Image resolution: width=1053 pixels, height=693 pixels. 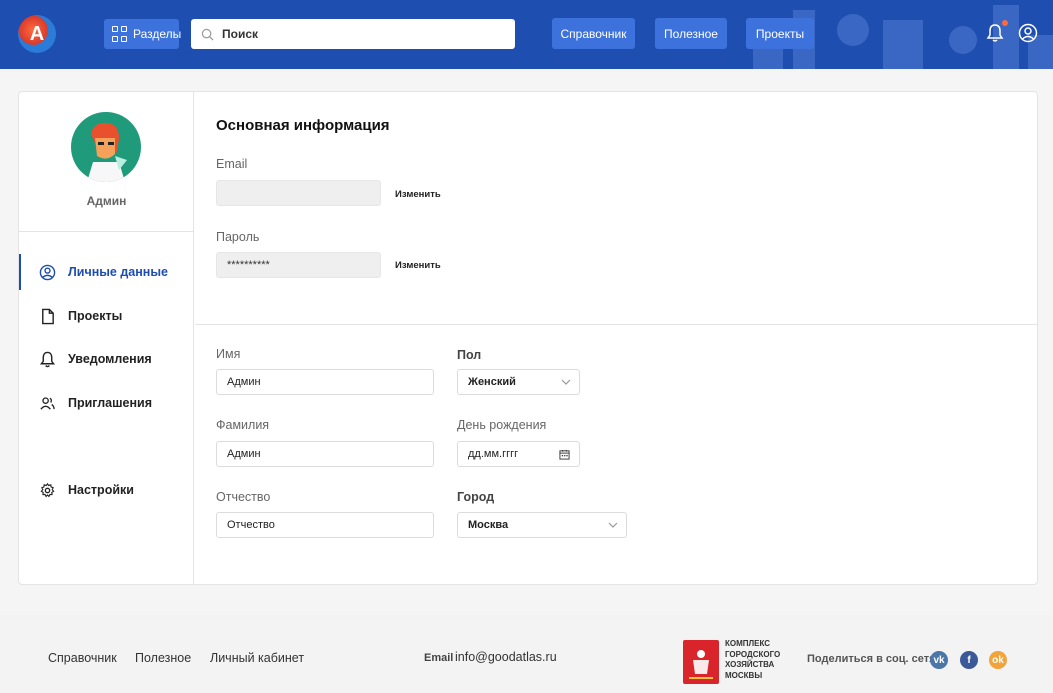 I want to click on gender-select: Женский, so click(x=518, y=382).